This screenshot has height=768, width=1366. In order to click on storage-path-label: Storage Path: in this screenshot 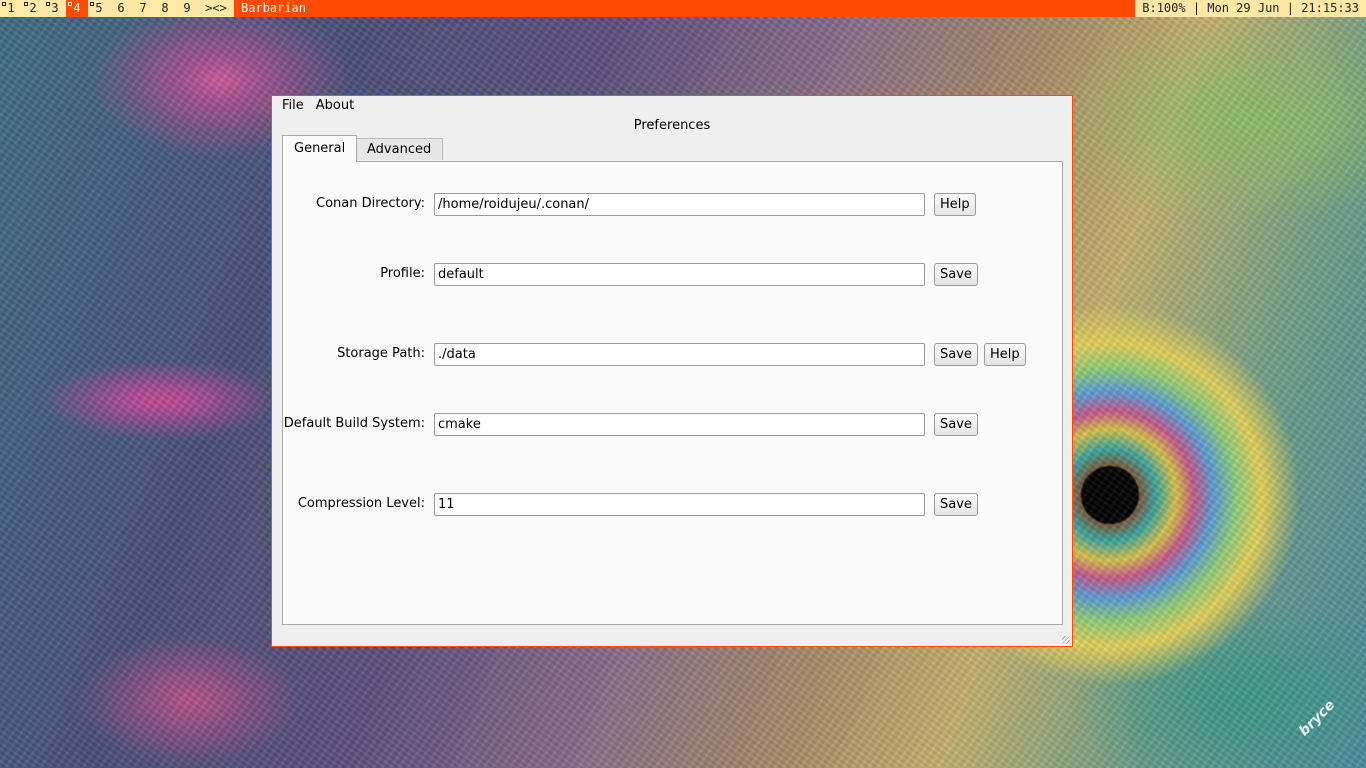, I will do `click(381, 353)`.